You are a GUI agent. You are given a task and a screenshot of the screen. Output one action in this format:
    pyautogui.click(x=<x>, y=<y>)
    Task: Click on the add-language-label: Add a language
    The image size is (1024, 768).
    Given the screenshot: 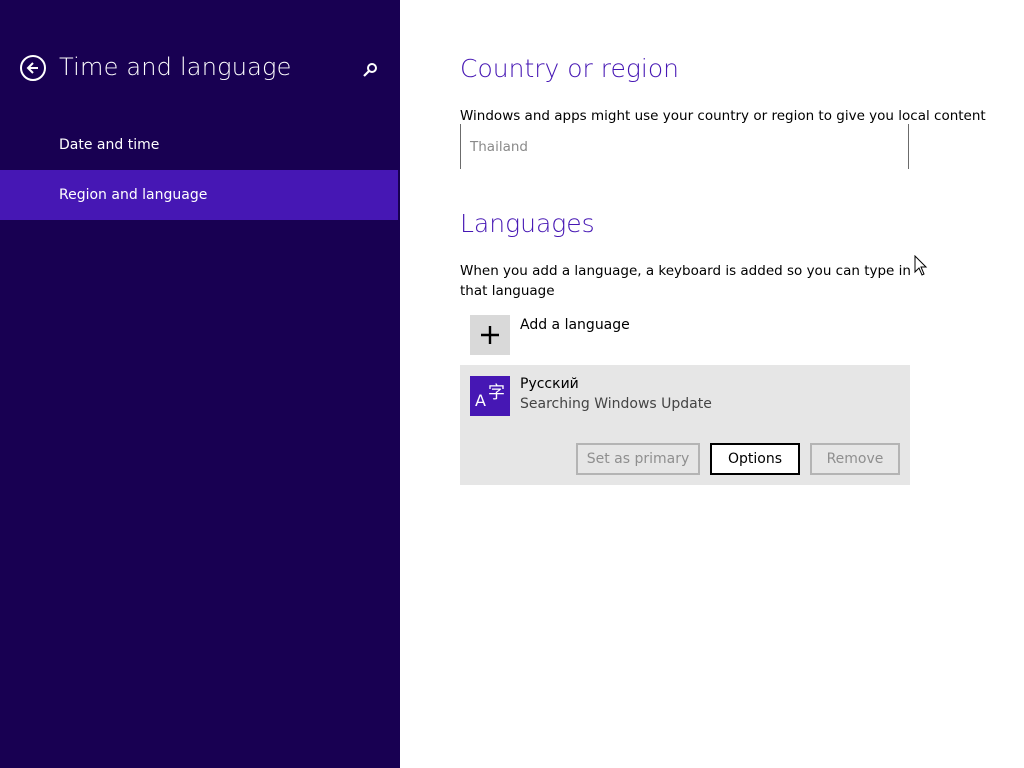 What is the action you would take?
    pyautogui.click(x=575, y=325)
    